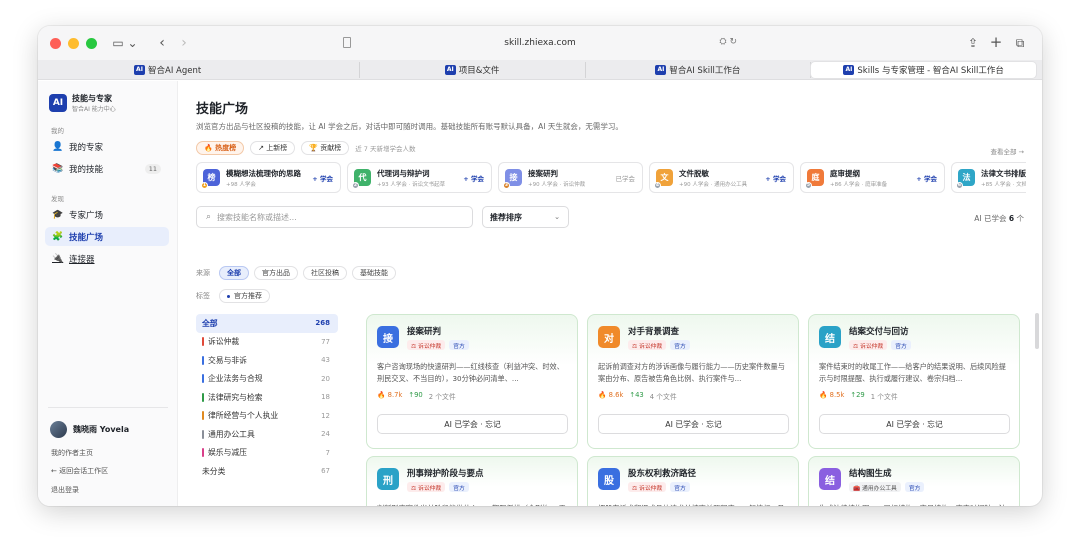  What do you see at coordinates (988, 177) in the screenshot?
I see `ranking-card: 法6法律文书排版+85 人学会 · 文档+ 学会` at bounding box center [988, 177].